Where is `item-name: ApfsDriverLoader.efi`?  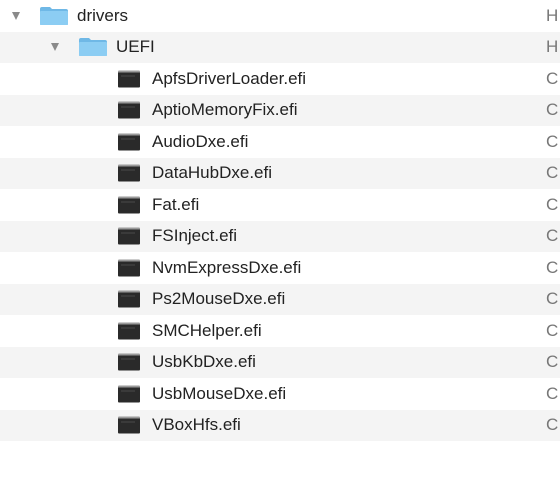
item-name: ApfsDriverLoader.efi is located at coordinates (229, 78).